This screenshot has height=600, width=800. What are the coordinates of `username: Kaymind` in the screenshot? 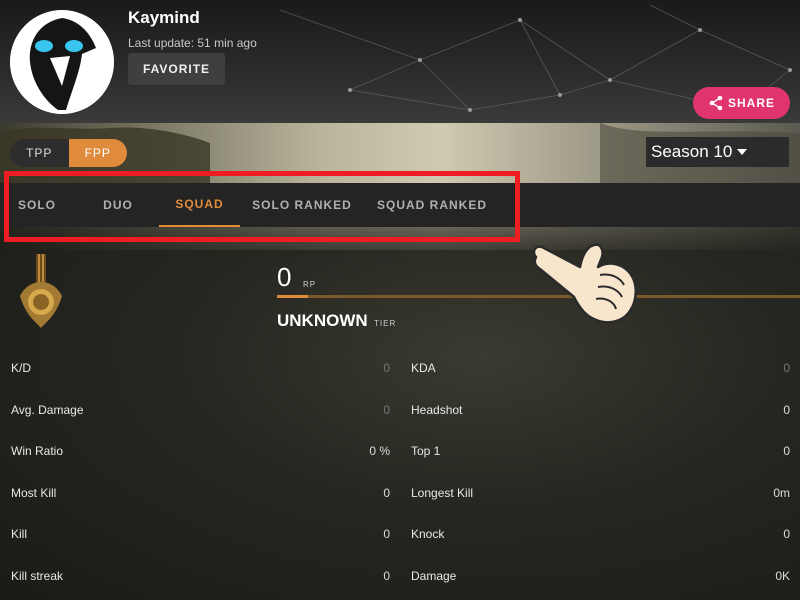 It's located at (164, 17).